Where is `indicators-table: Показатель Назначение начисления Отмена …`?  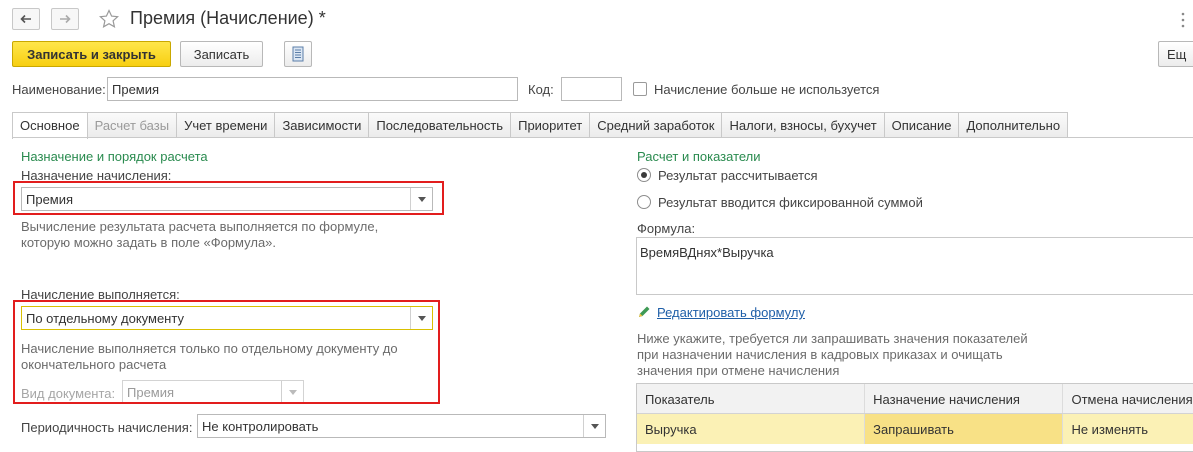
indicators-table: Показатель Назначение начисления Отмена … is located at coordinates (914, 417).